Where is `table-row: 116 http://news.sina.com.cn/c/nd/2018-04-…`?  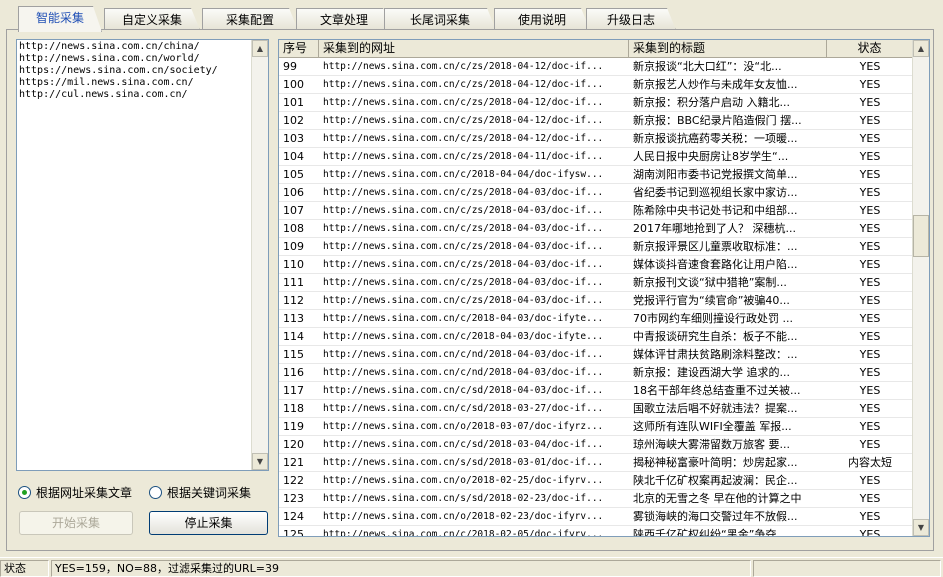
table-row: 116 http://news.sina.com.cn/c/nd/2018-04-… is located at coordinates (596, 373).